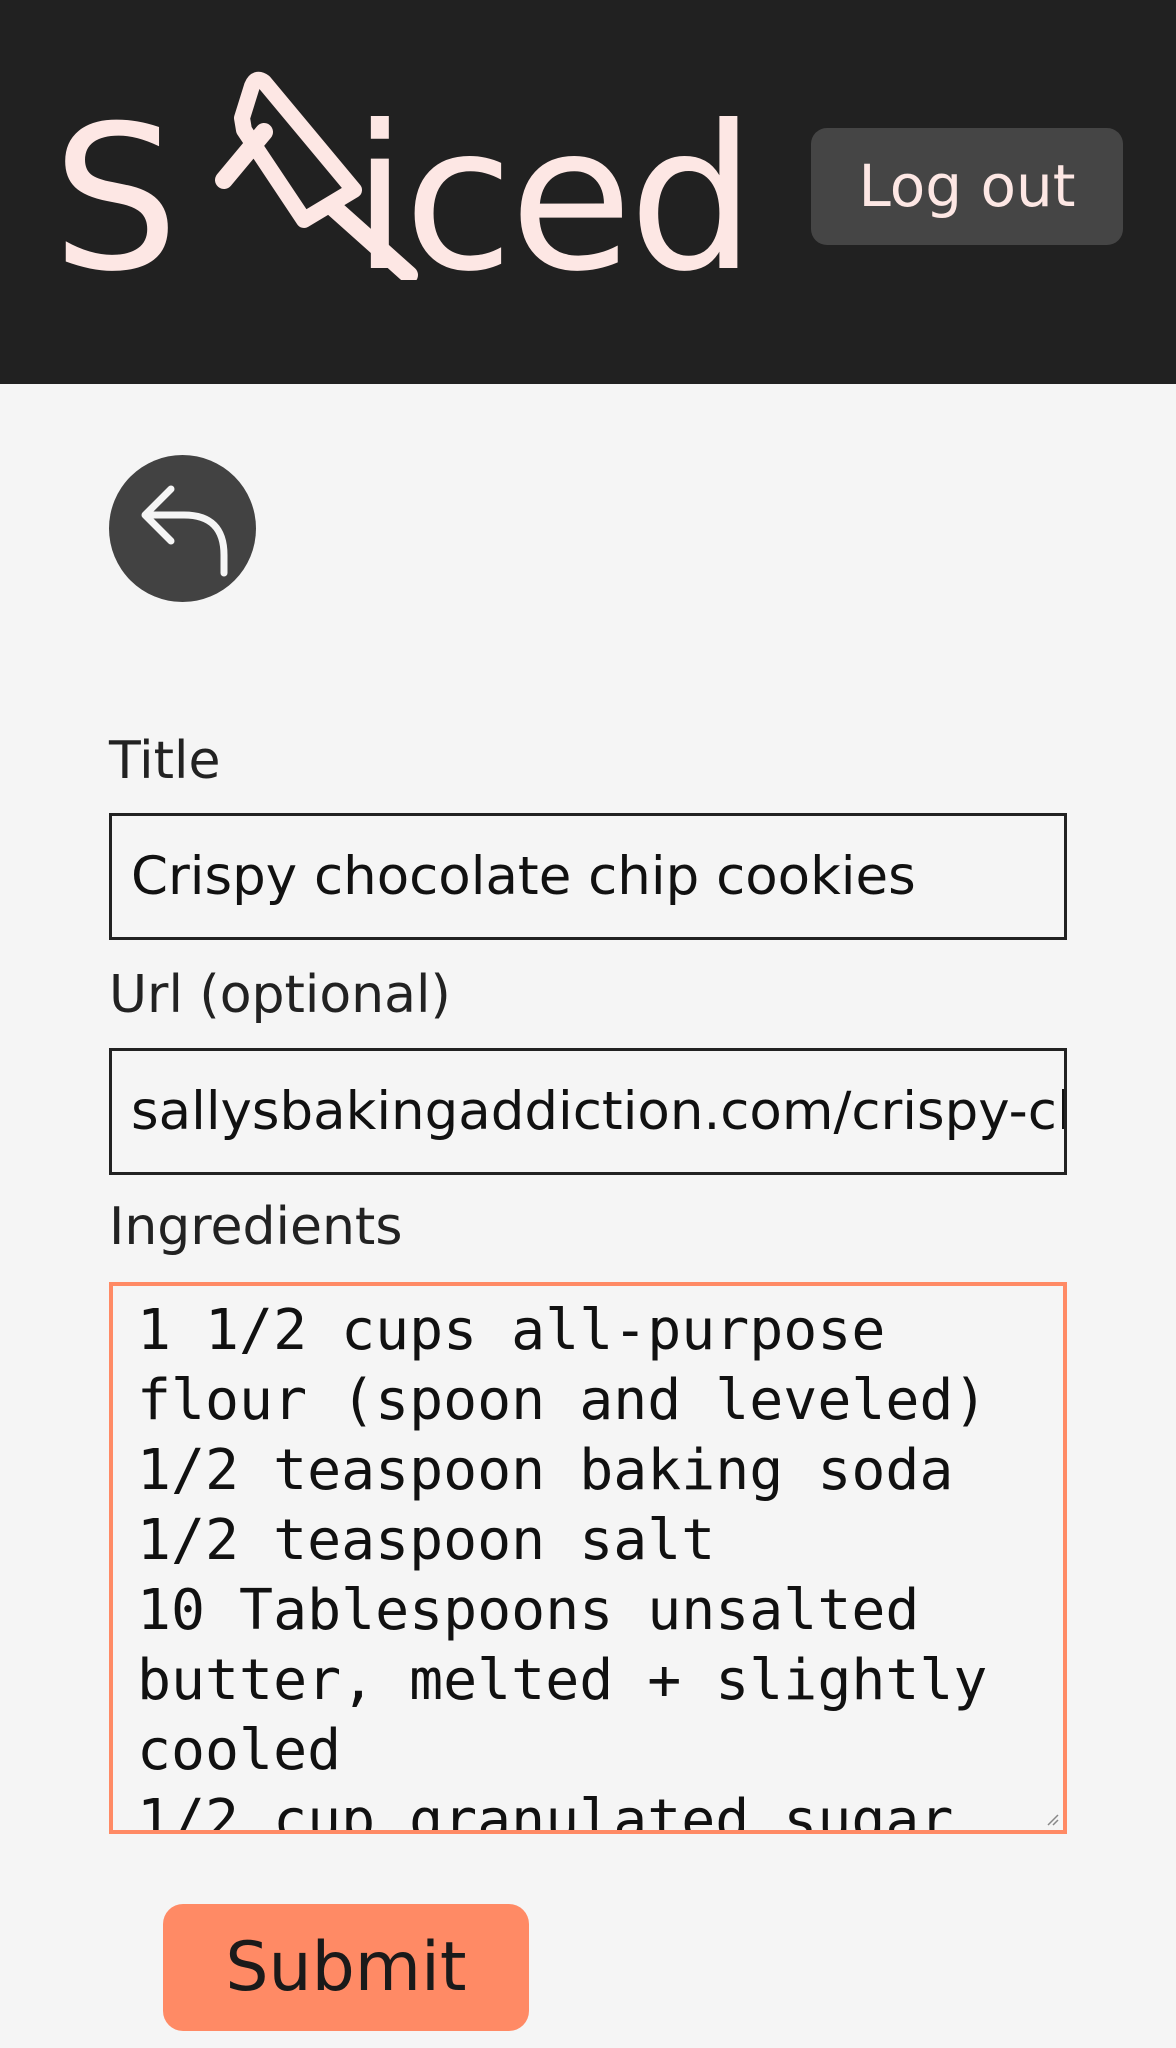 This screenshot has width=1176, height=2048. Describe the element at coordinates (184, 531) in the screenshot. I see `back-arrow-icon` at that location.